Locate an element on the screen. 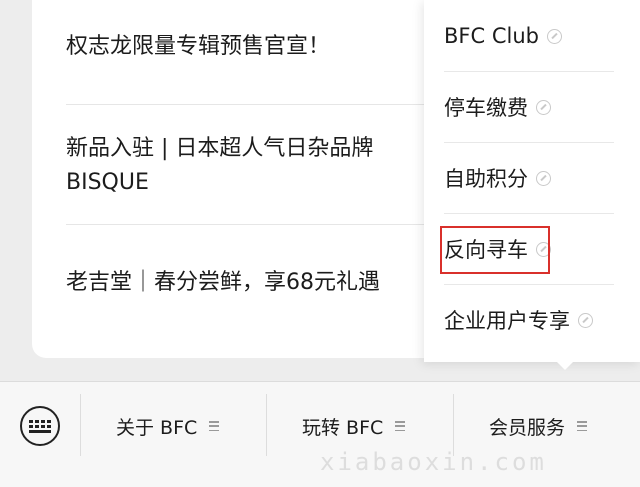 The height and width of the screenshot is (487, 640). menu-item-enterprise-users: 企业用户专享 is located at coordinates (518, 320).